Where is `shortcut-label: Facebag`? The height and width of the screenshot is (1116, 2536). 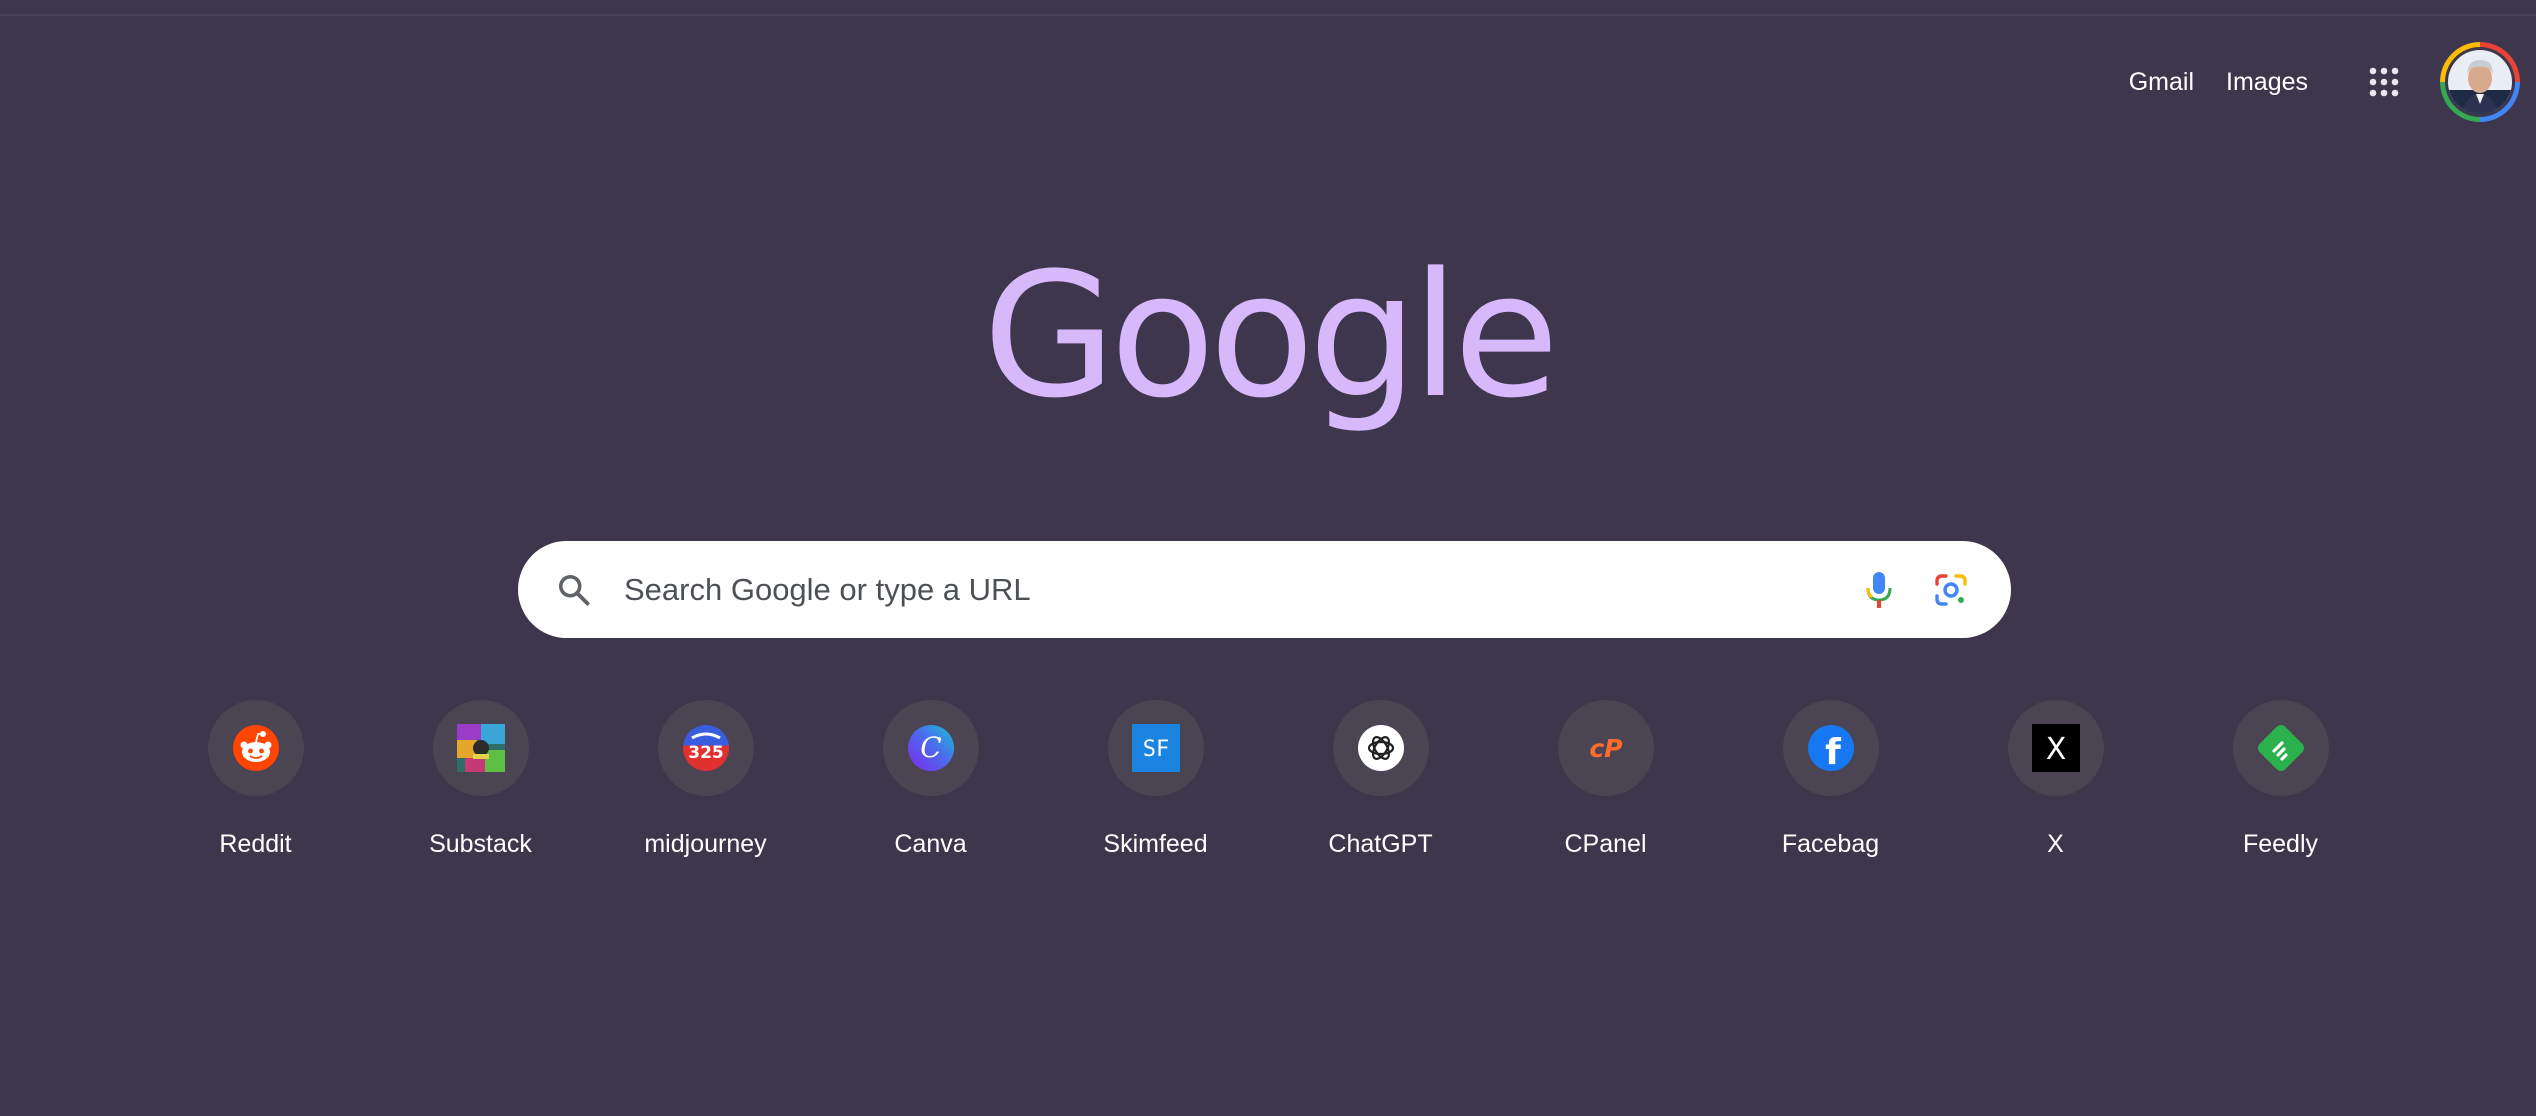 shortcut-label: Facebag is located at coordinates (1830, 844).